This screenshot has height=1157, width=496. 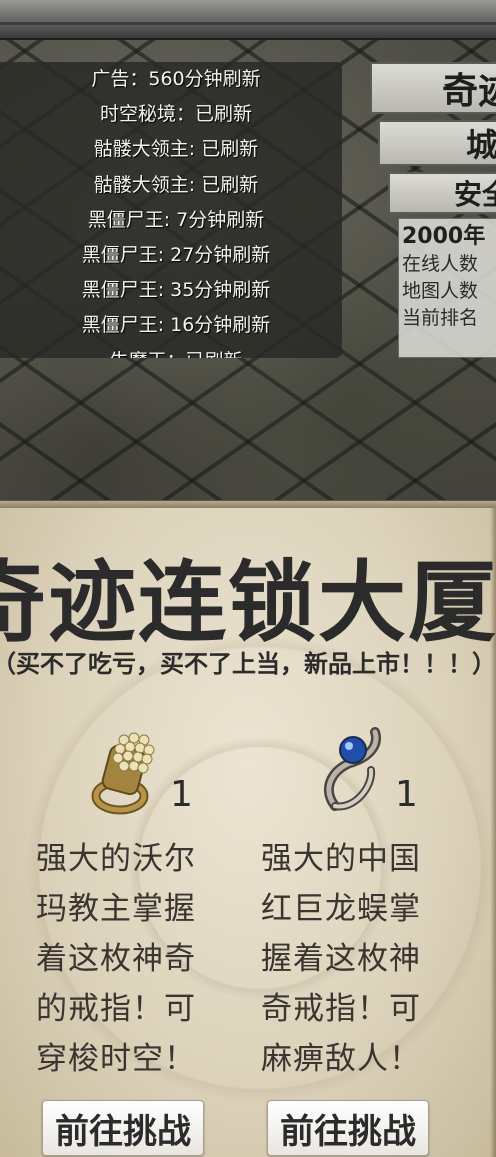 What do you see at coordinates (440, 264) in the screenshot?
I see `online-count-label: 在线人数` at bounding box center [440, 264].